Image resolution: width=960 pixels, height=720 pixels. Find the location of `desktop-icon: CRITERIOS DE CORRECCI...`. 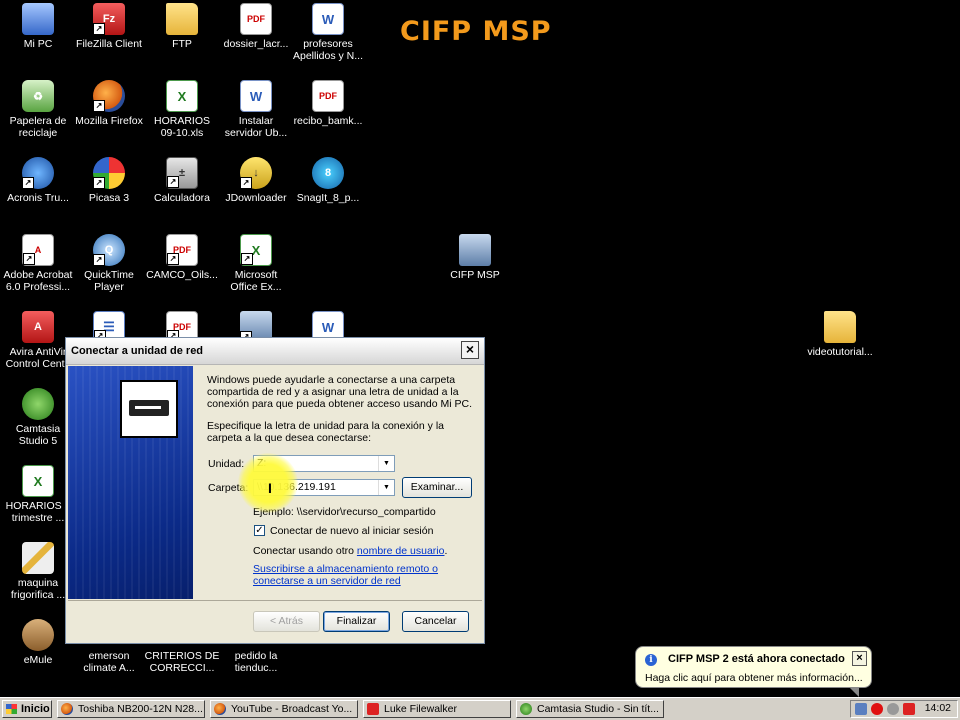

desktop-icon: CRITERIOS DE CORRECCI... is located at coordinates (182, 662).